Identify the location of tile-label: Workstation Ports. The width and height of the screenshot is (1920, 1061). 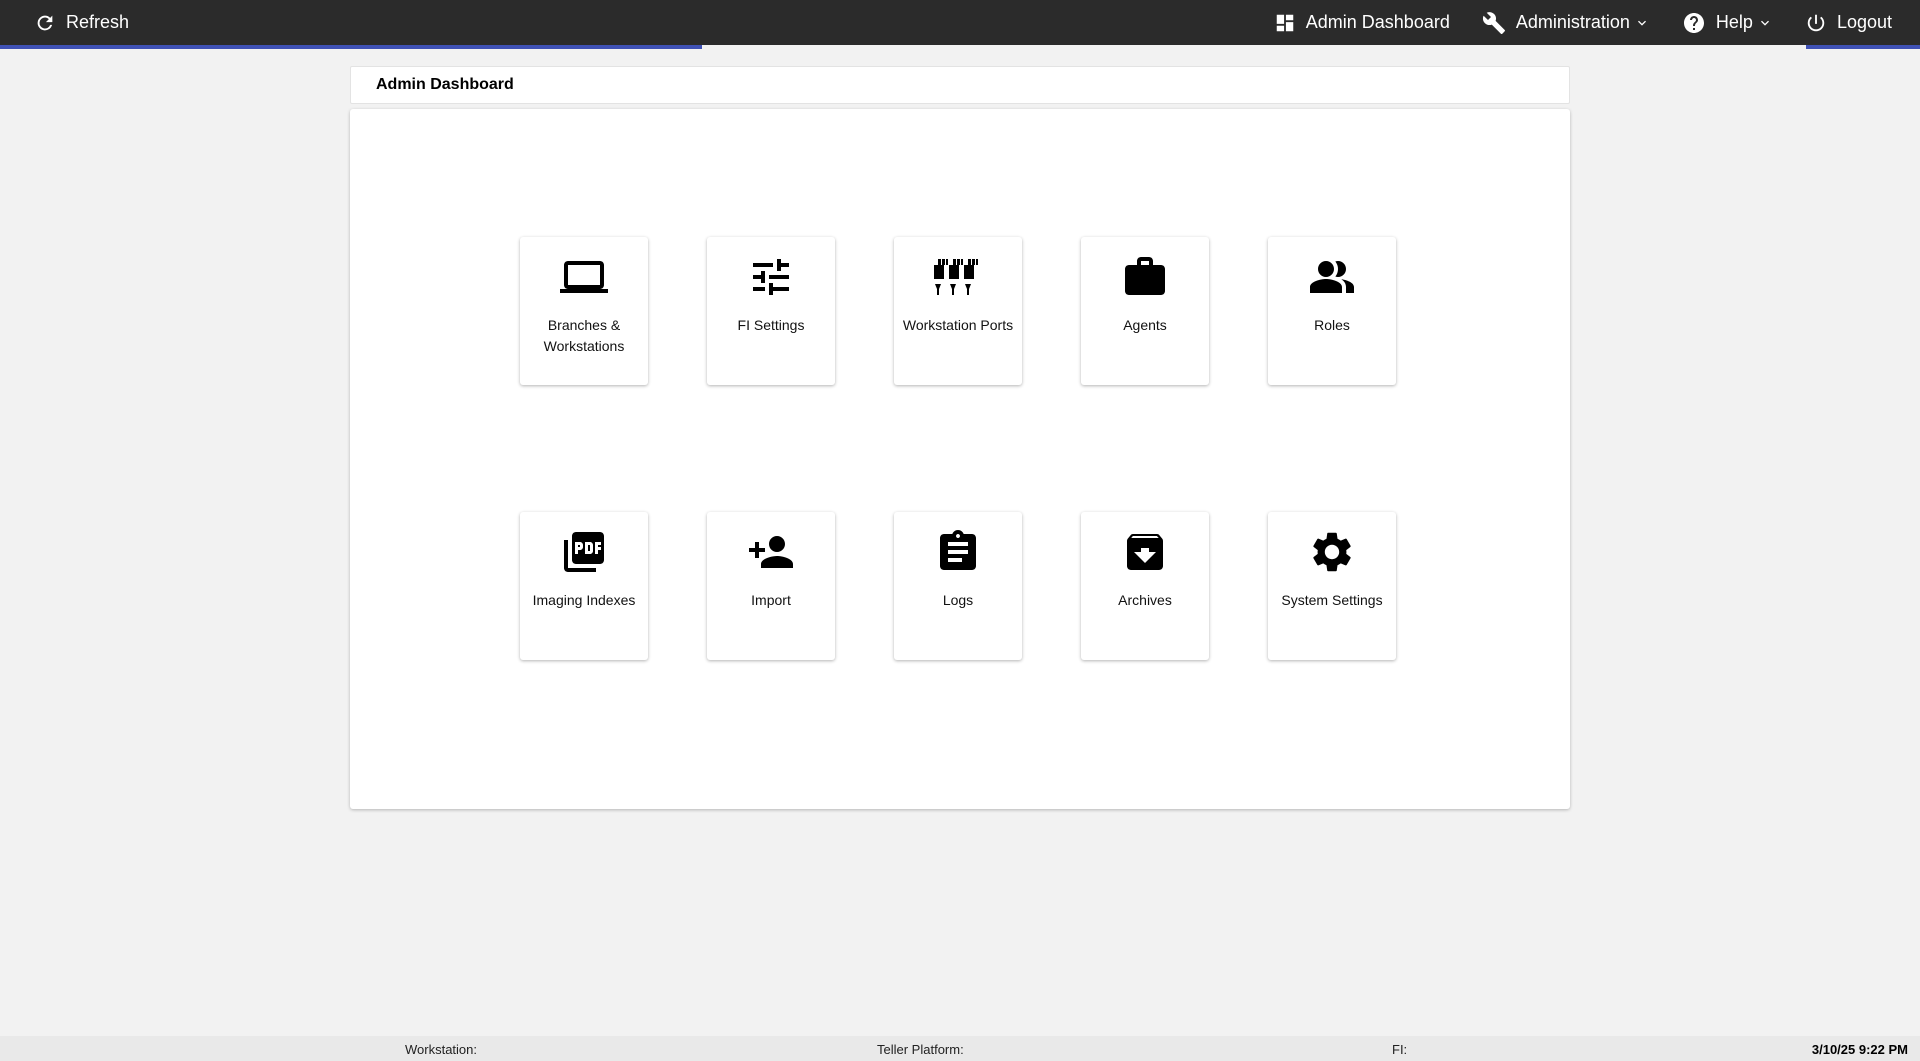
(958, 325).